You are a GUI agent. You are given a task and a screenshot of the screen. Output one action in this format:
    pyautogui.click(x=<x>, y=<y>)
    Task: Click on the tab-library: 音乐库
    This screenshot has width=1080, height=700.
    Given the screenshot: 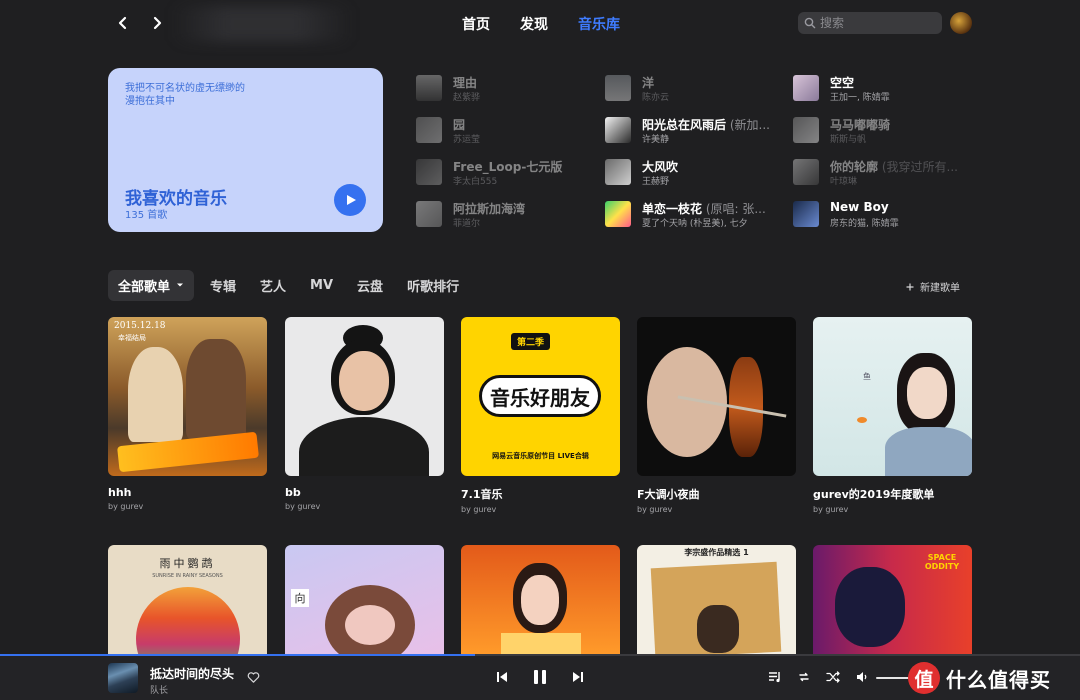 What is the action you would take?
    pyautogui.click(x=599, y=24)
    